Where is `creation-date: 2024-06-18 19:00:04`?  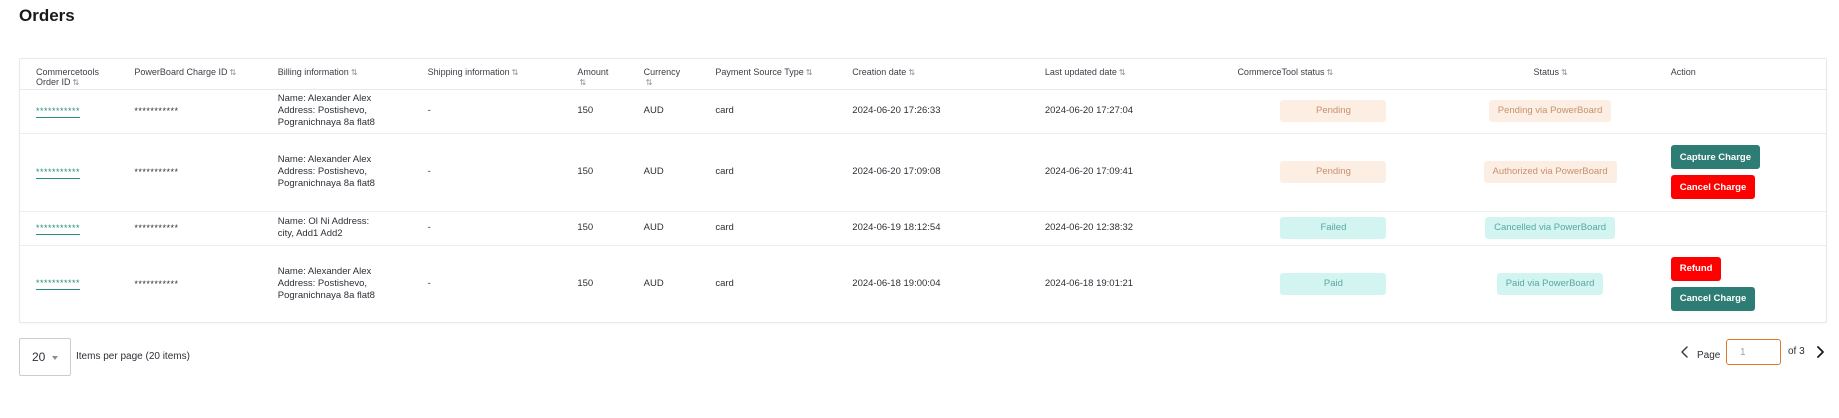
creation-date: 2024-06-18 19:00:04 is located at coordinates (896, 283).